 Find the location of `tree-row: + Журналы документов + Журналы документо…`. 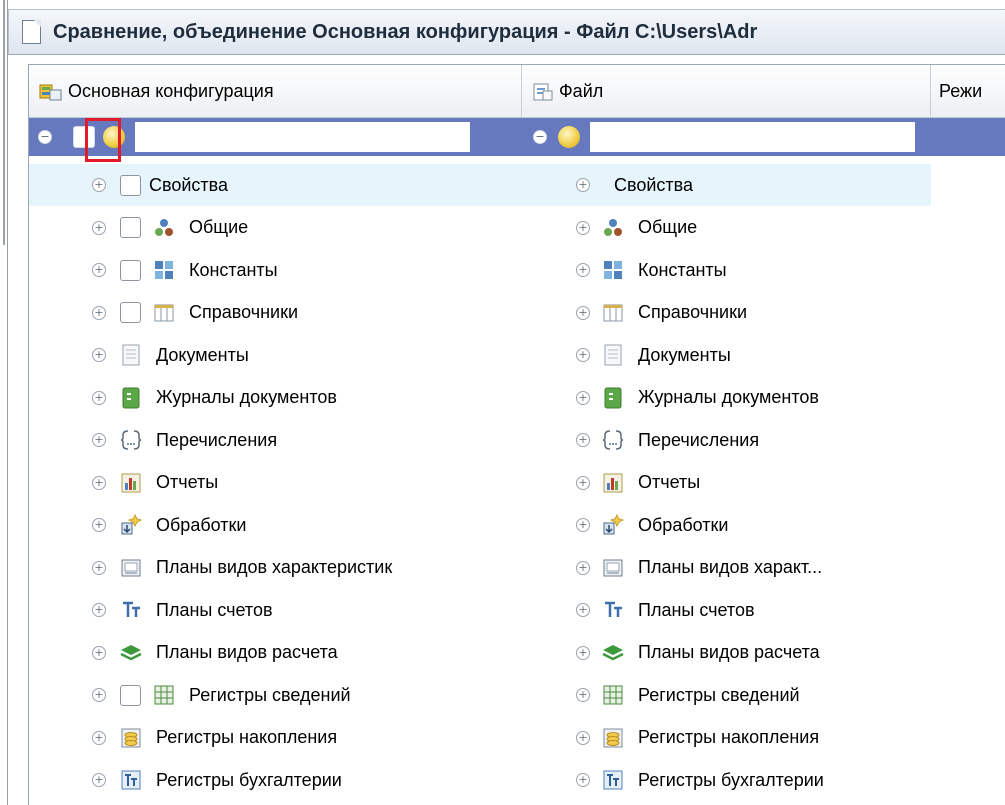

tree-row: + Журналы документов + Журналы документо… is located at coordinates (517, 398).